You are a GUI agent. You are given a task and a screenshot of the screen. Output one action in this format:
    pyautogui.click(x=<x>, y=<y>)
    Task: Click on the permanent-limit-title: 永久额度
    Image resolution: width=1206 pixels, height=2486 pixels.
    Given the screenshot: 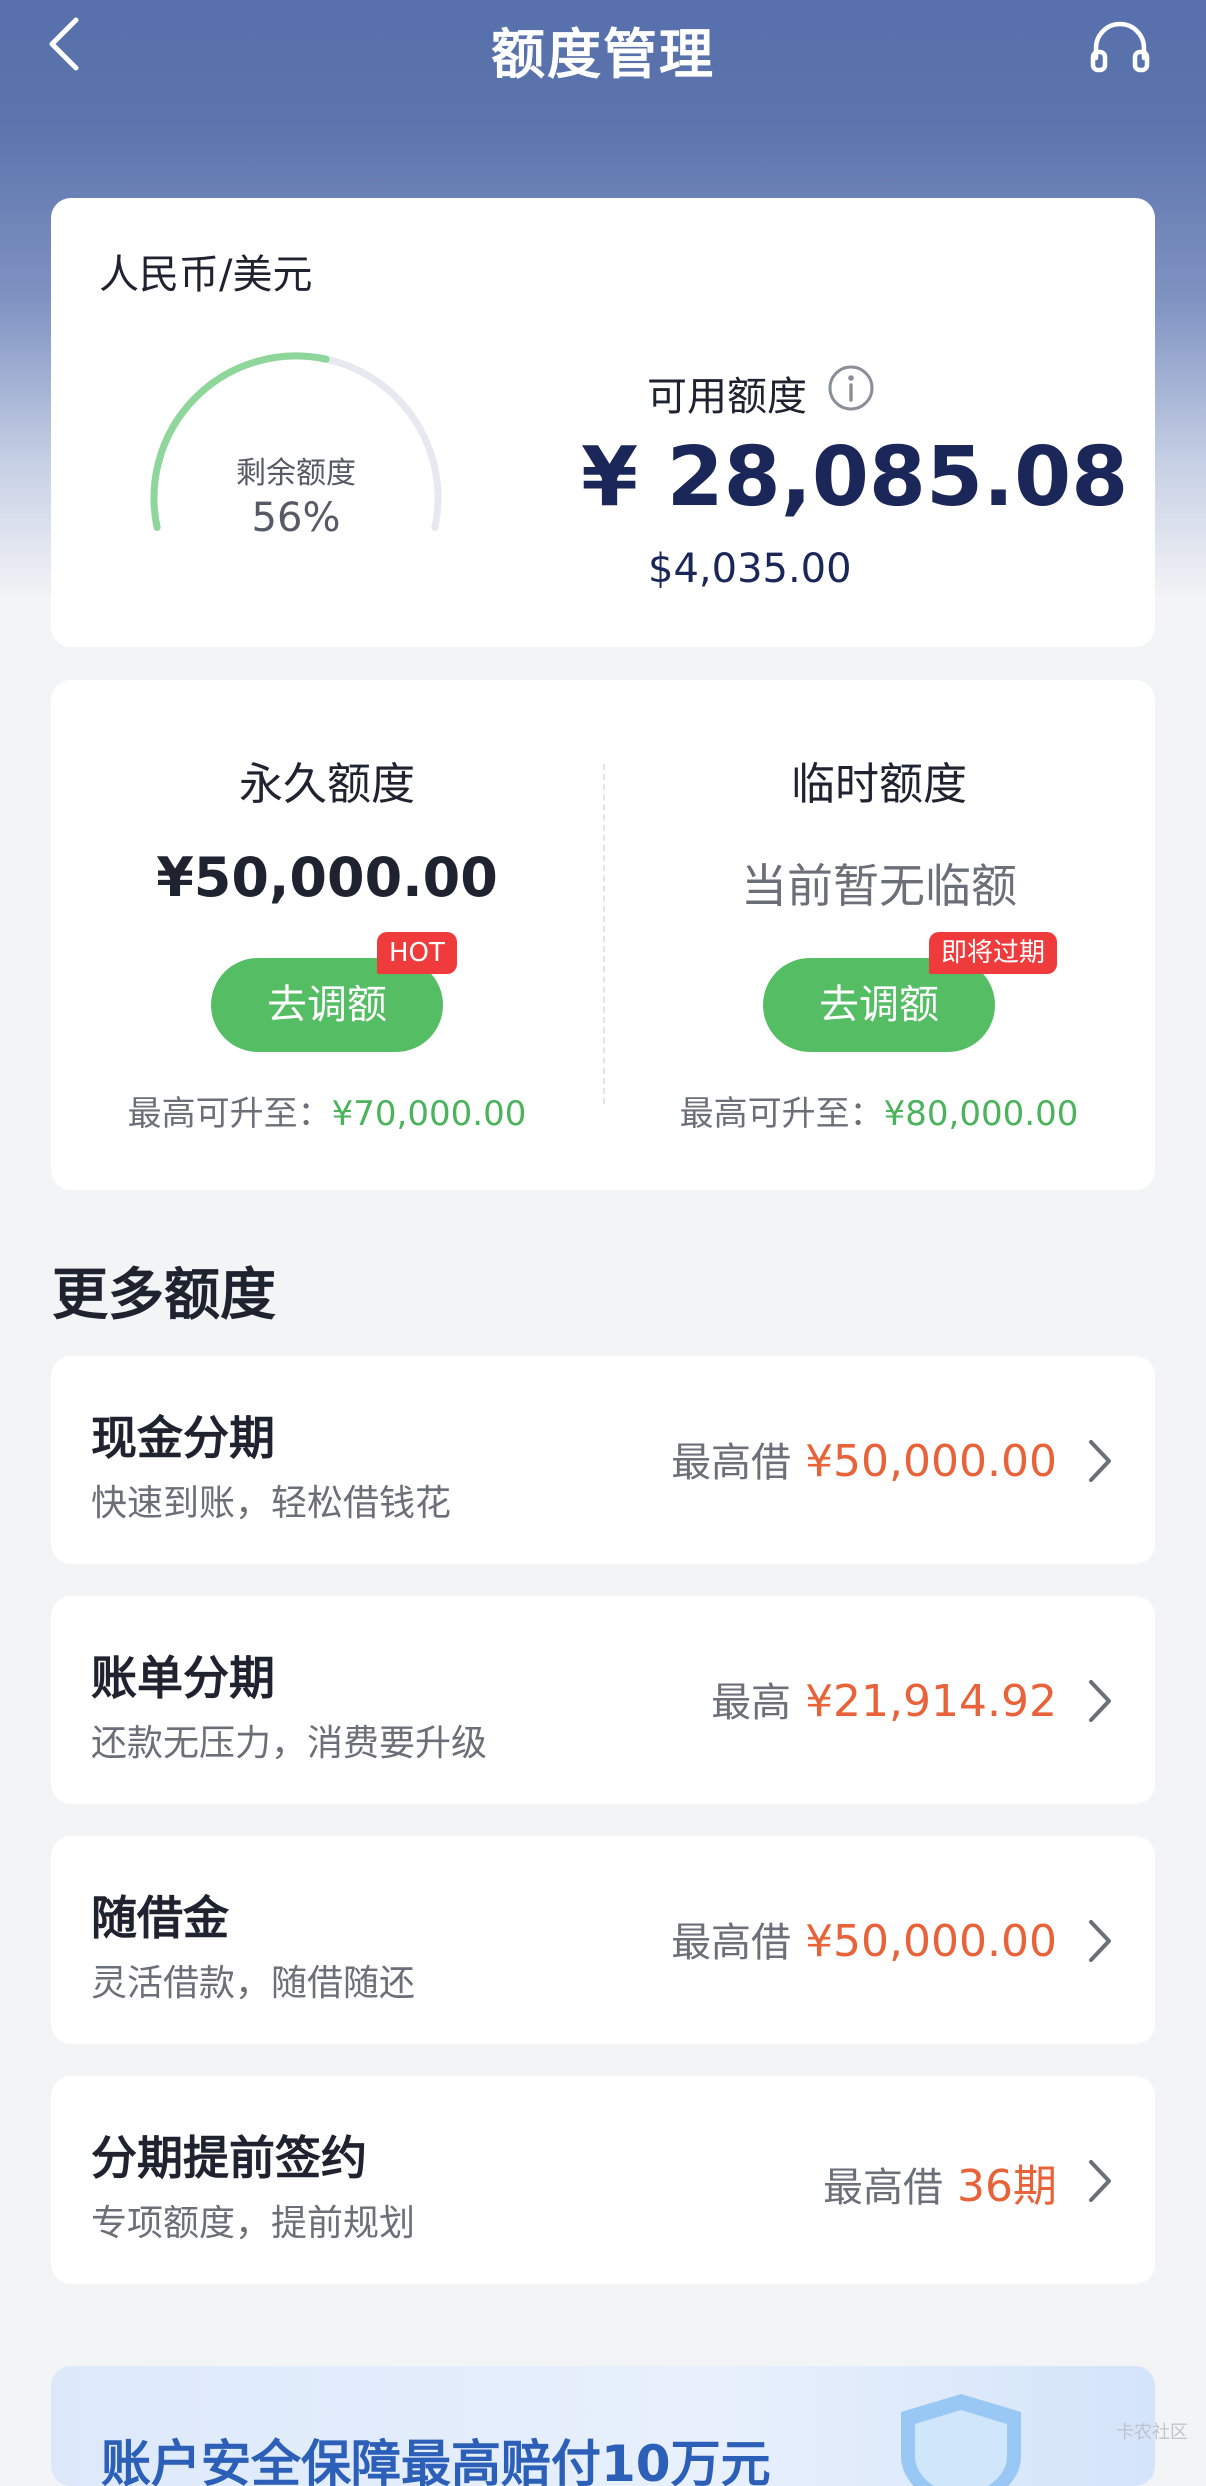 What is the action you would take?
    pyautogui.click(x=327, y=784)
    